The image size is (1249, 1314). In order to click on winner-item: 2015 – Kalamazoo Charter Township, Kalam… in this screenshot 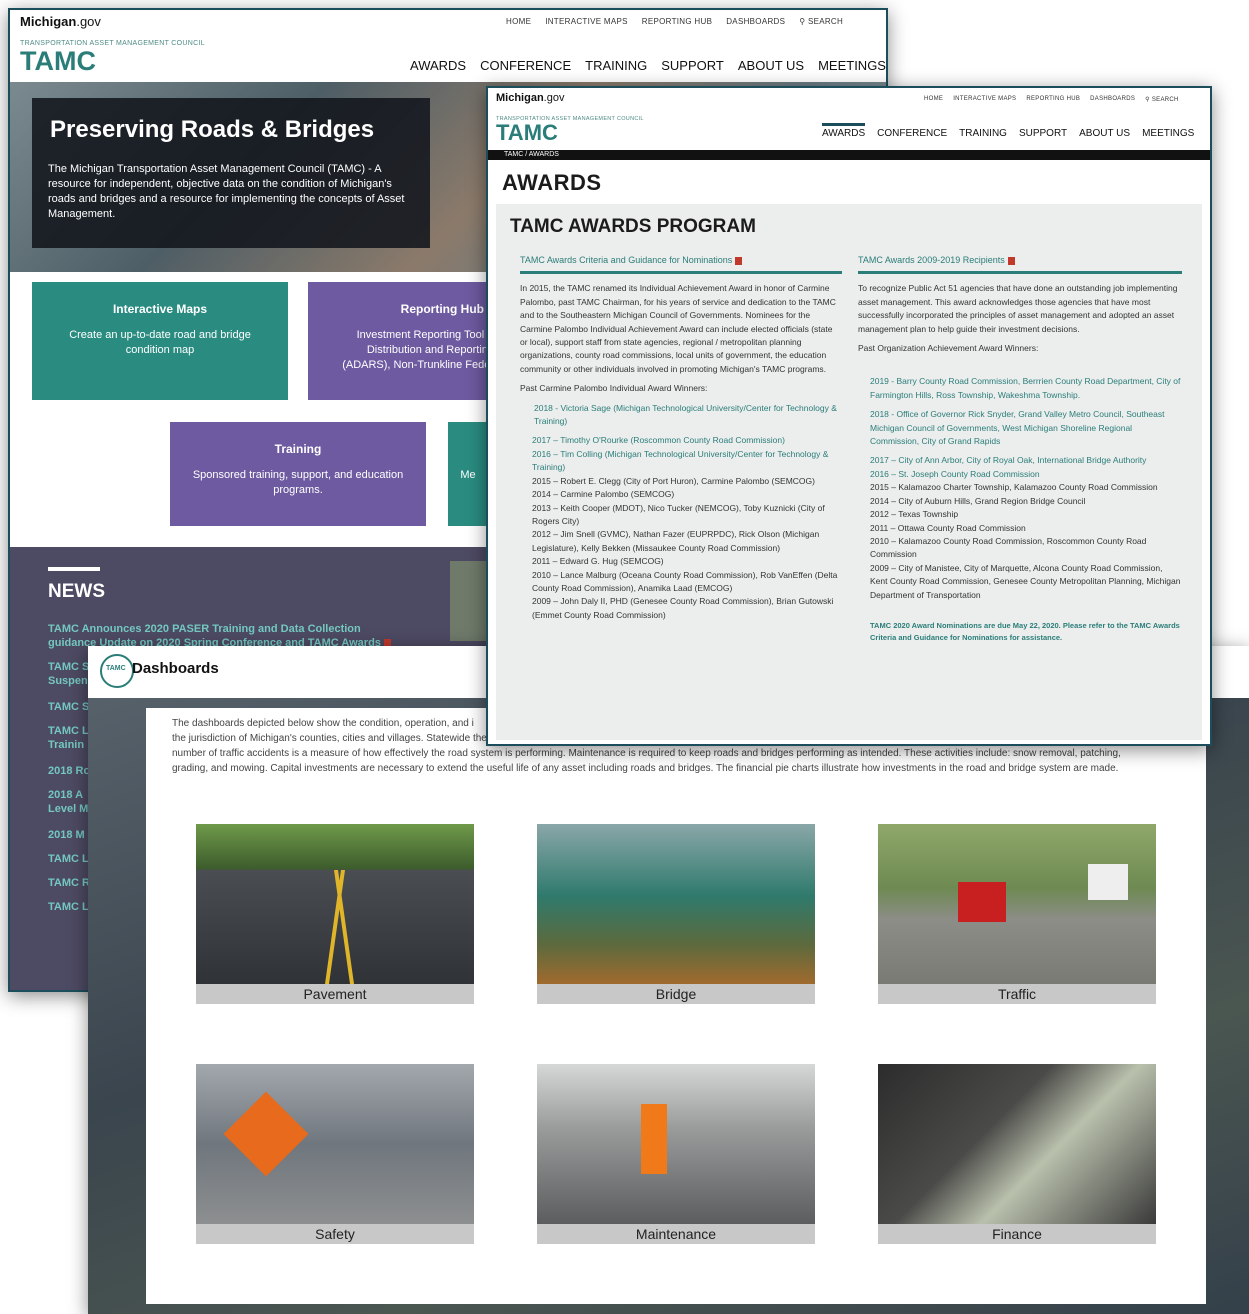, I will do `click(1014, 487)`.